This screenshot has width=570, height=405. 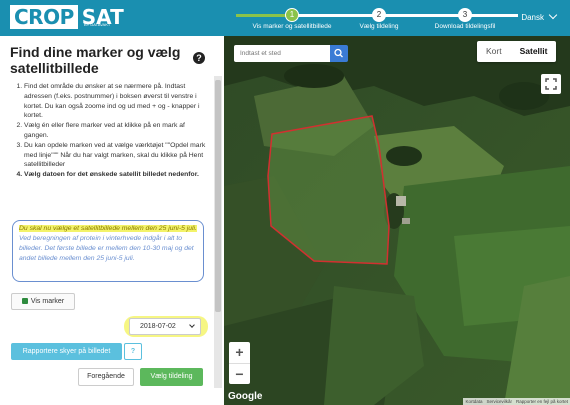 I want to click on search-button, so click(x=339, y=53).